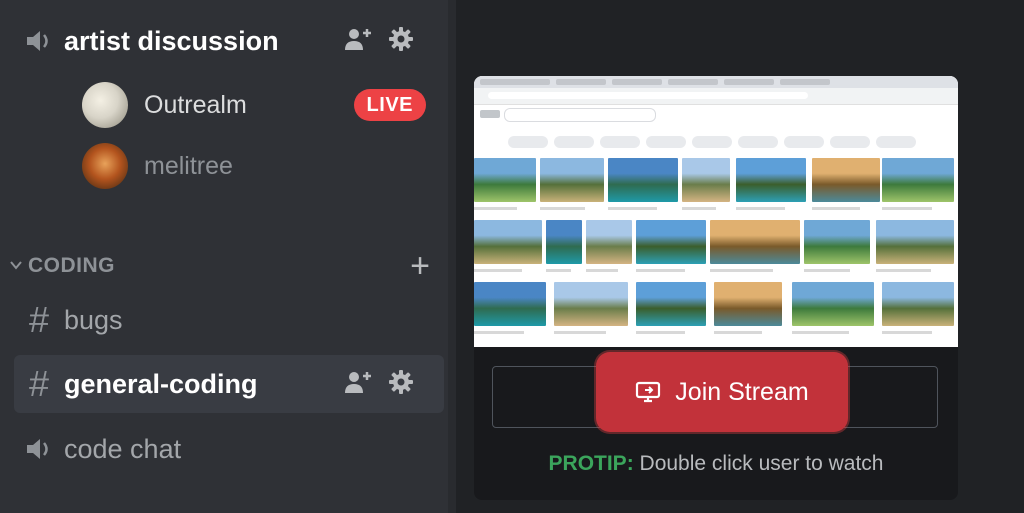 The image size is (1024, 513). What do you see at coordinates (716, 119) in the screenshot?
I see `search-row` at bounding box center [716, 119].